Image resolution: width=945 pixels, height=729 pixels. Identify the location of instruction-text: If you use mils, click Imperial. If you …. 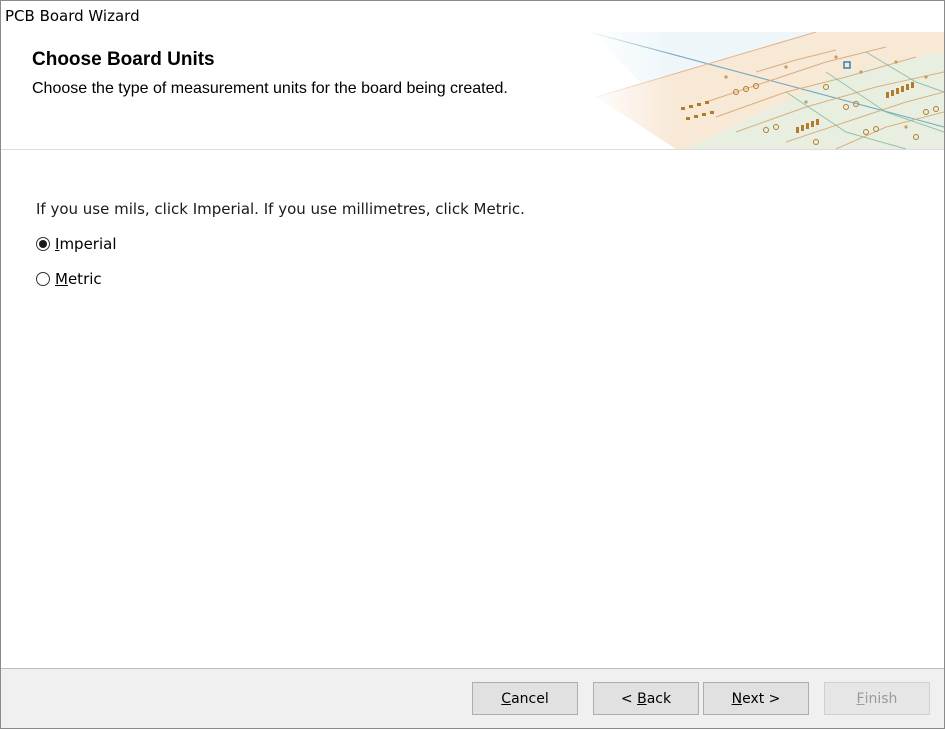
(280, 209).